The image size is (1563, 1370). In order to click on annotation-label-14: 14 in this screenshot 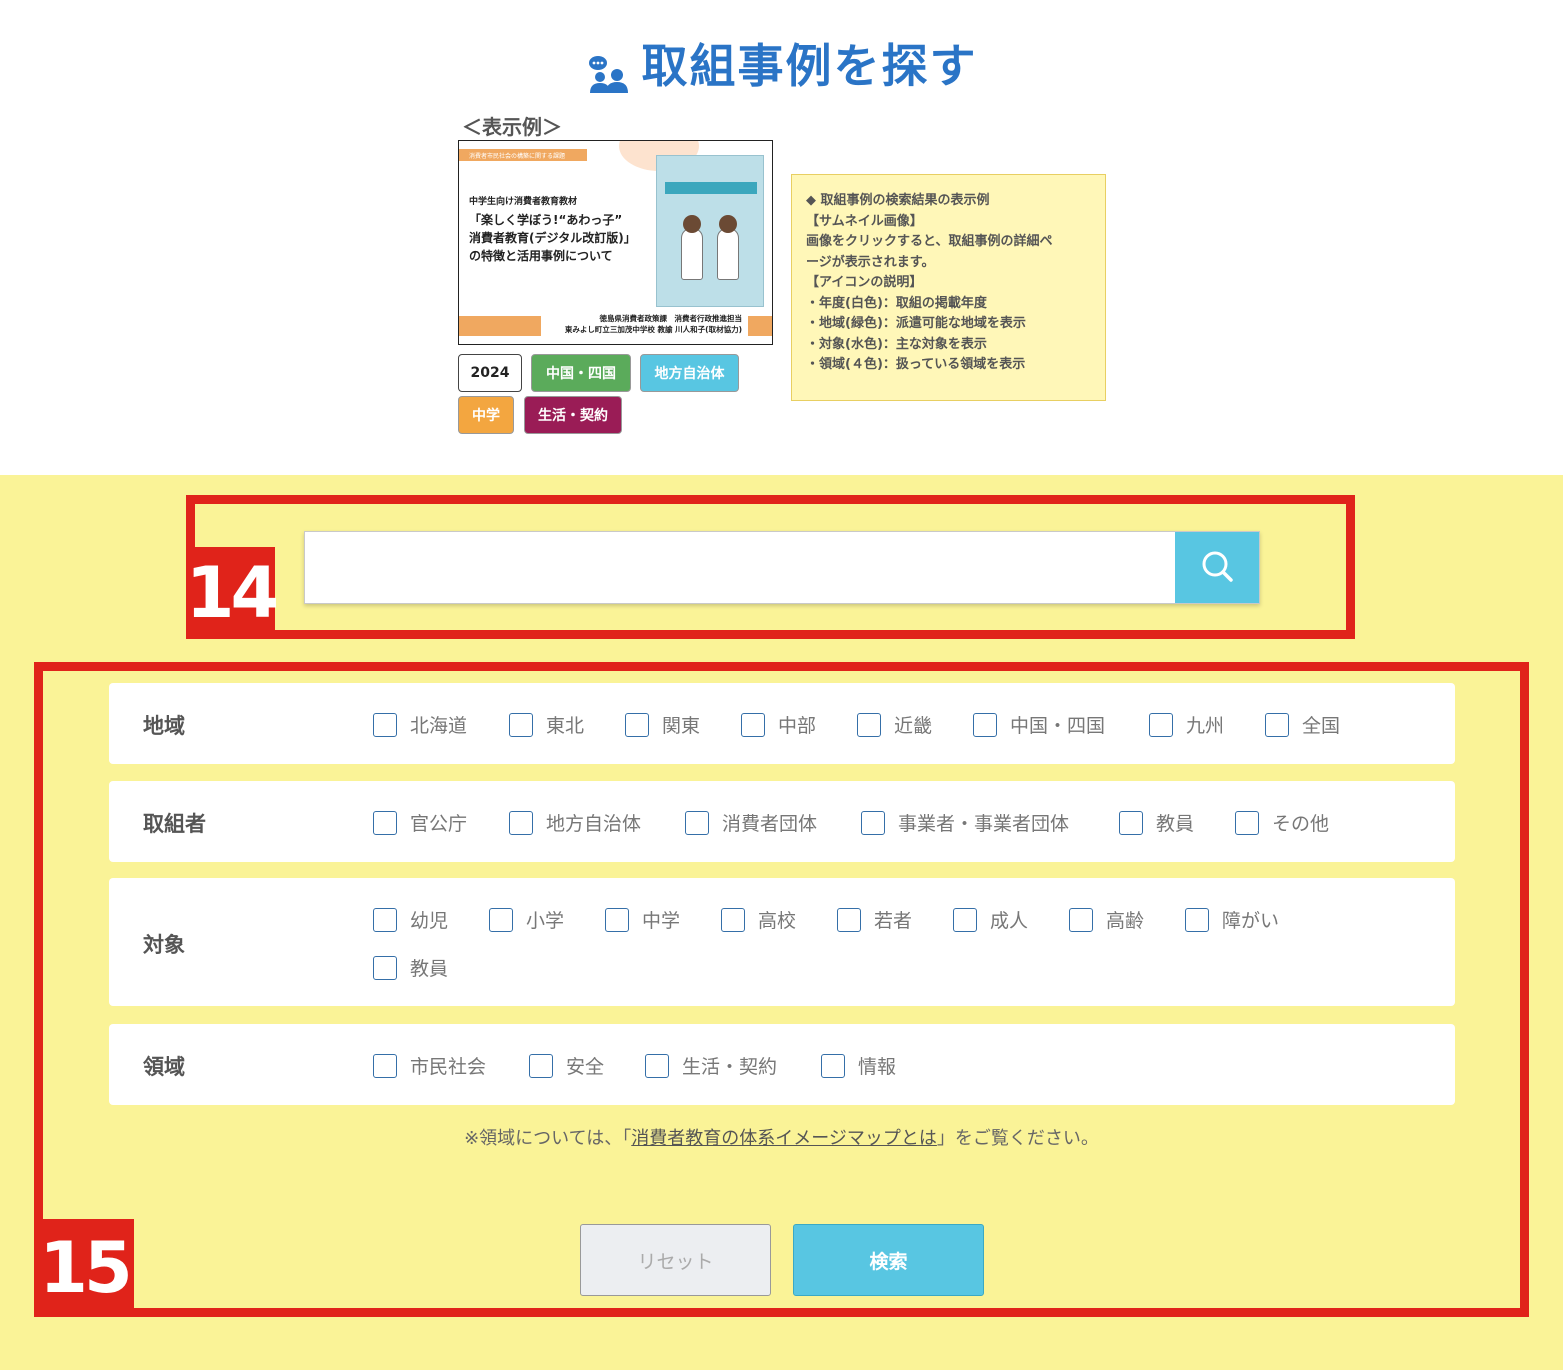, I will do `click(232, 593)`.